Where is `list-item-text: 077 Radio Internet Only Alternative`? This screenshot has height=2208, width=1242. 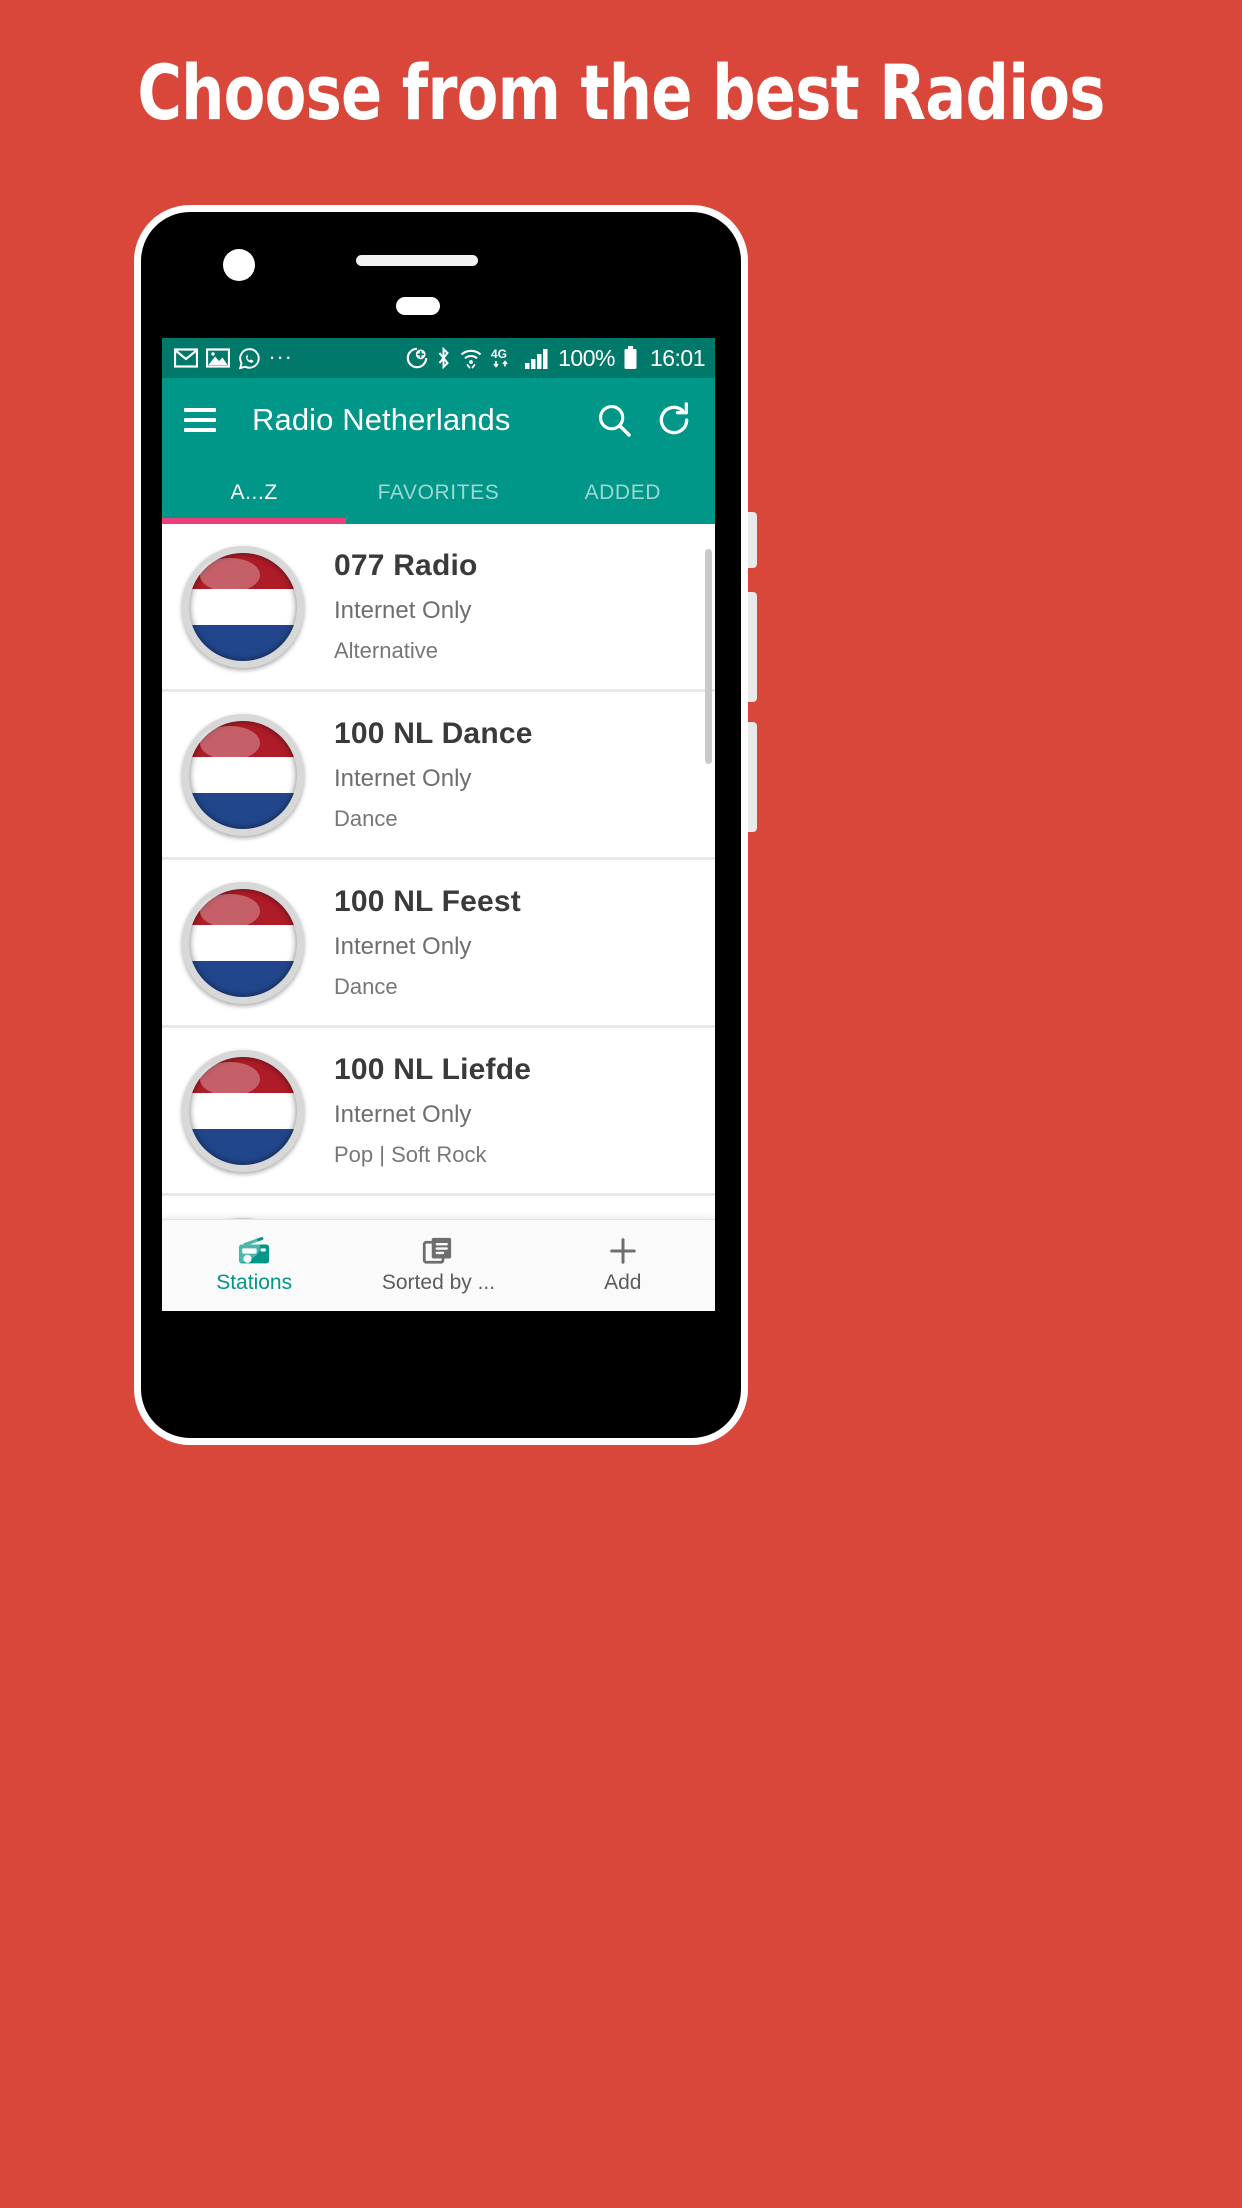
list-item-text: 077 Radio Internet Only Alternative is located at coordinates (406, 606).